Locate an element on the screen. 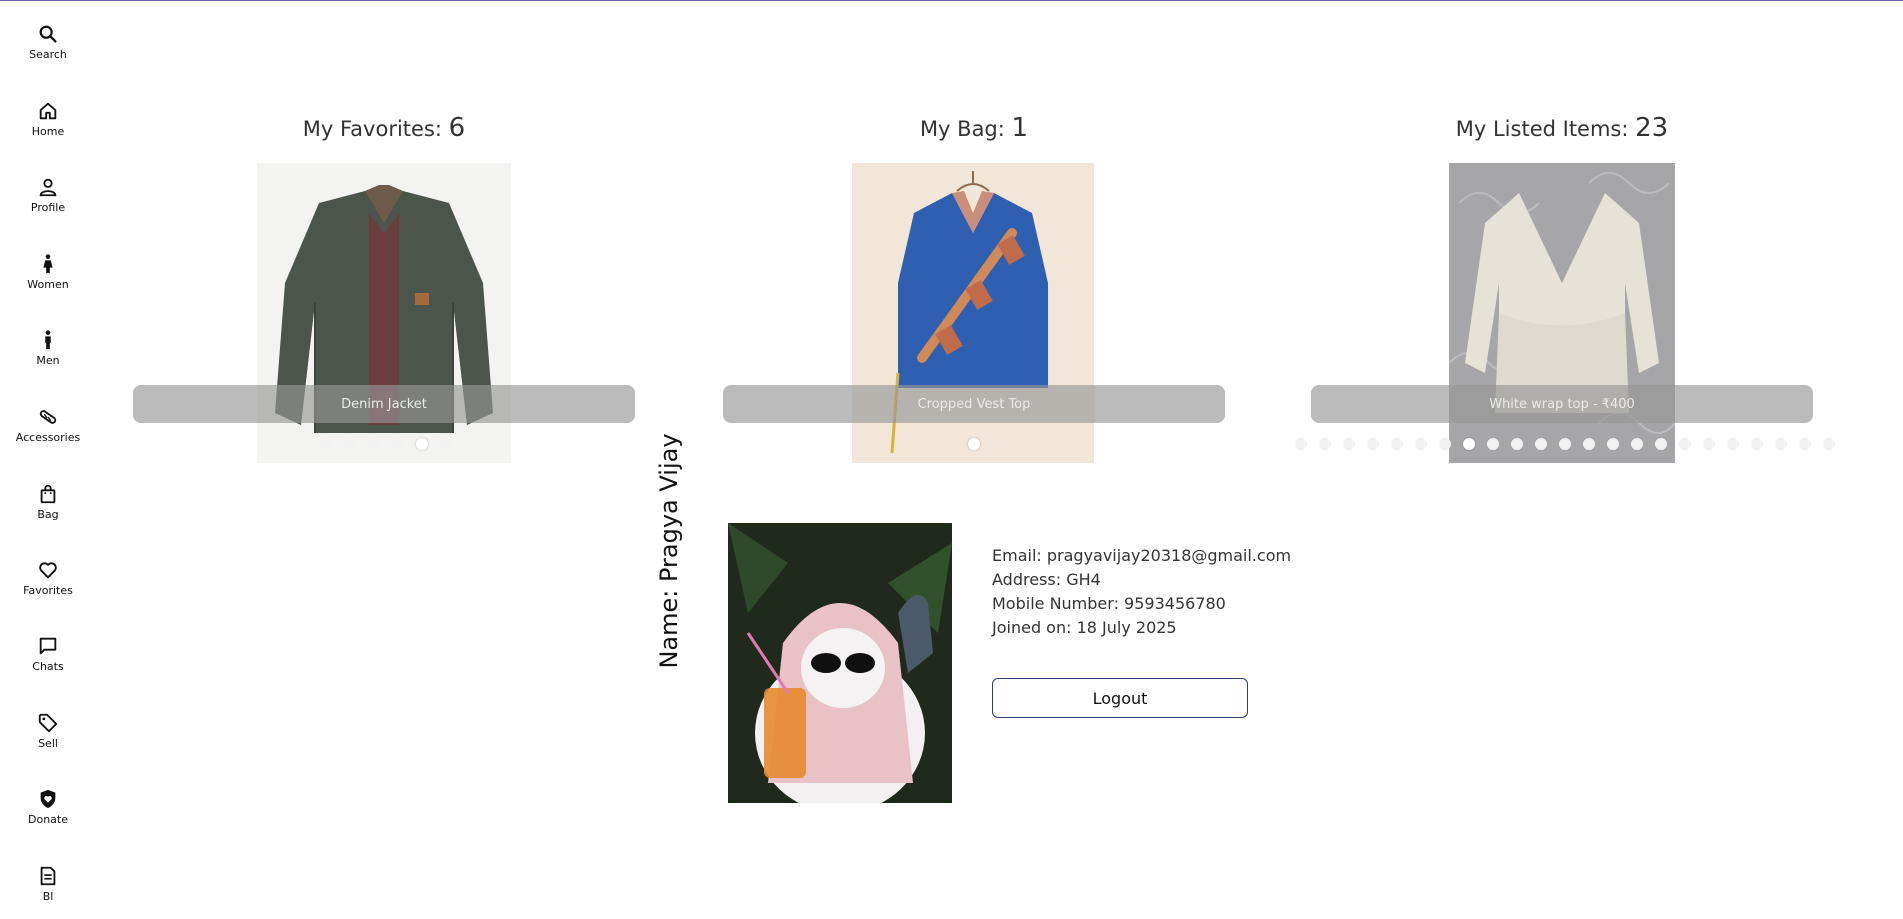  sidebar-item-favorites: Favorites is located at coordinates (48, 584).